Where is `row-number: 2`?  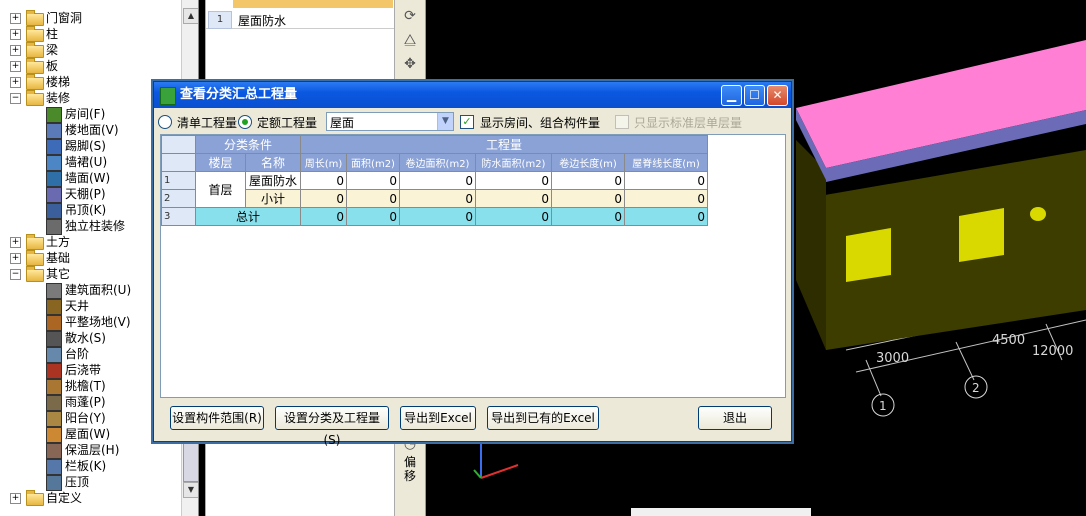
row-number: 2 is located at coordinates (178, 198).